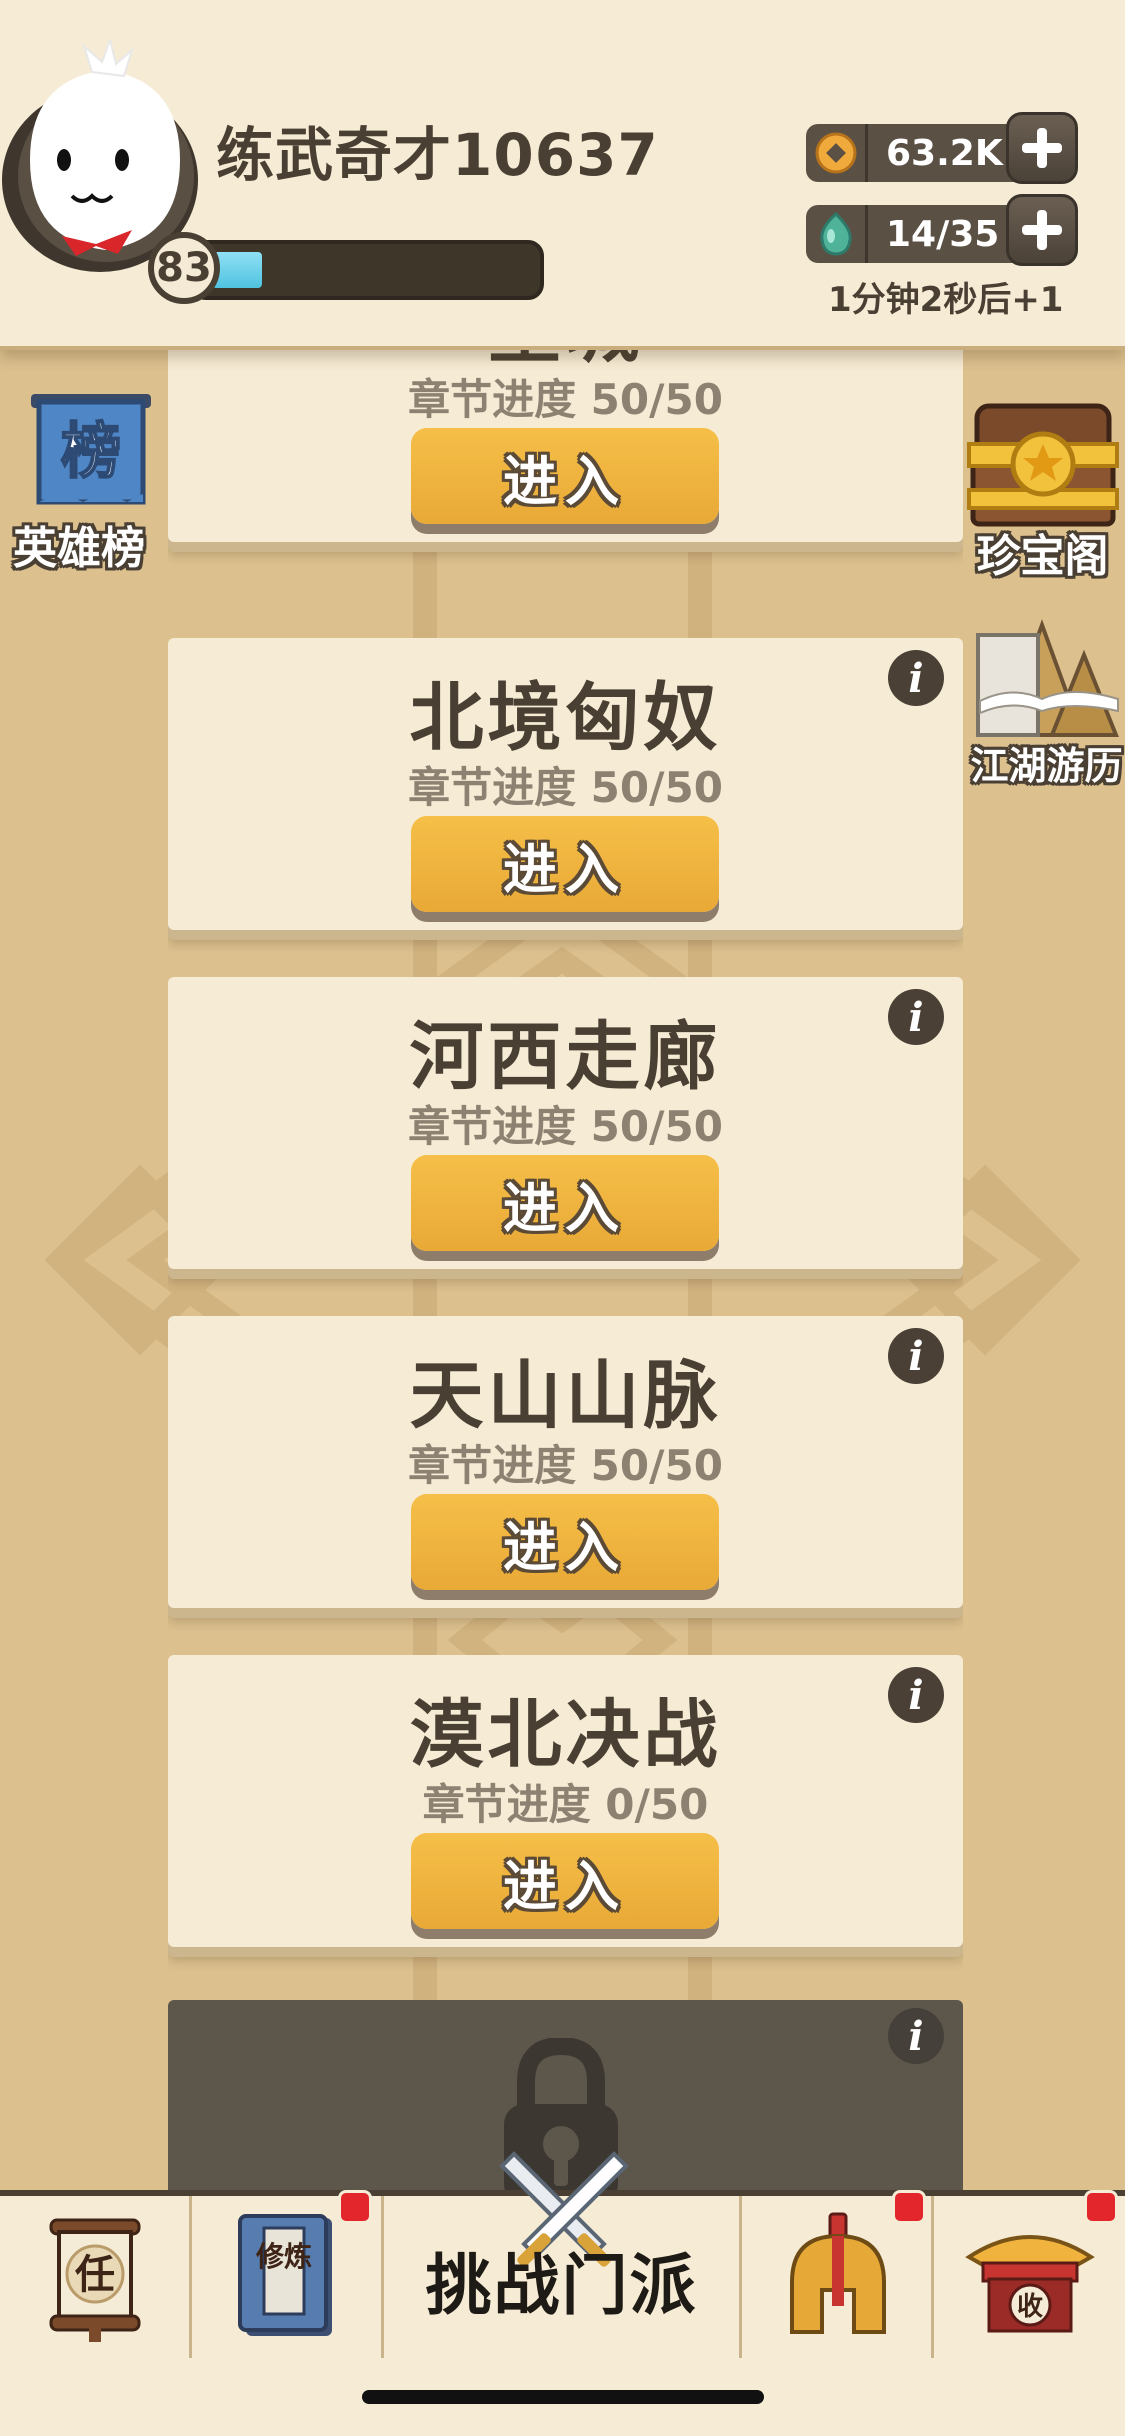 Image resolution: width=1125 pixels, height=2436 pixels. I want to click on chapter-card: 天山山脉 章节进度 50/50 进入 i, so click(565, 1462).